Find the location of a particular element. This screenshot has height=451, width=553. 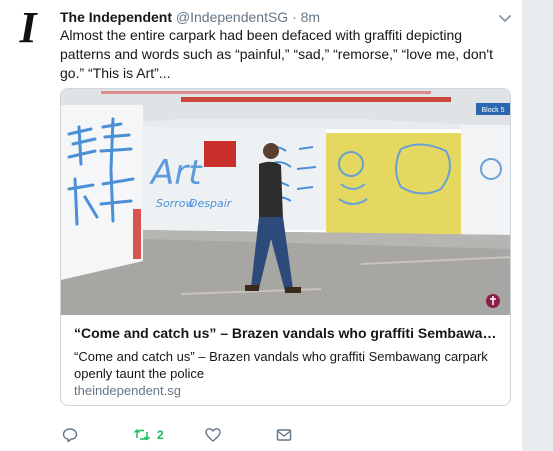

card-domain: theindependent.sg is located at coordinates (127, 390).